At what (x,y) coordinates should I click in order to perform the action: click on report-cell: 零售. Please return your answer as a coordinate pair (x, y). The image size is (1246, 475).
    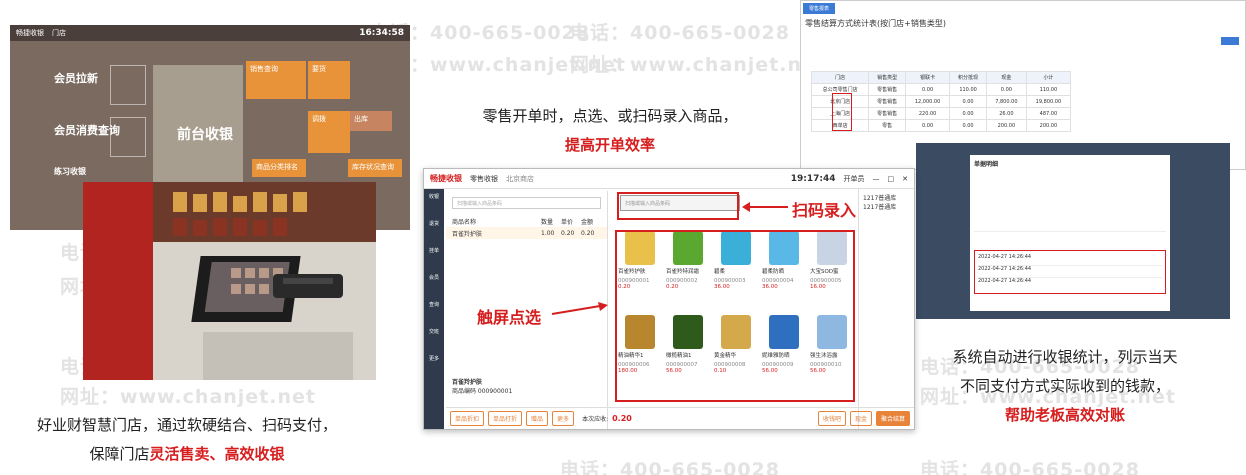
    Looking at the image, I should click on (887, 125).